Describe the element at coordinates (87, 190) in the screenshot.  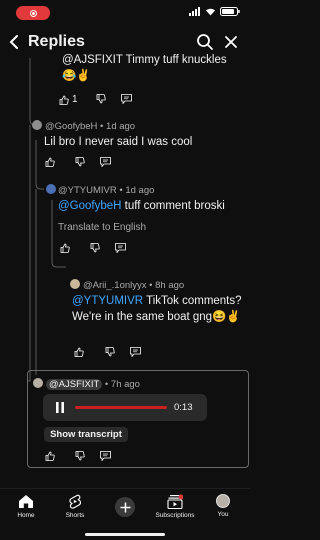
I see `comment-author: @YTYUMIVR` at that location.